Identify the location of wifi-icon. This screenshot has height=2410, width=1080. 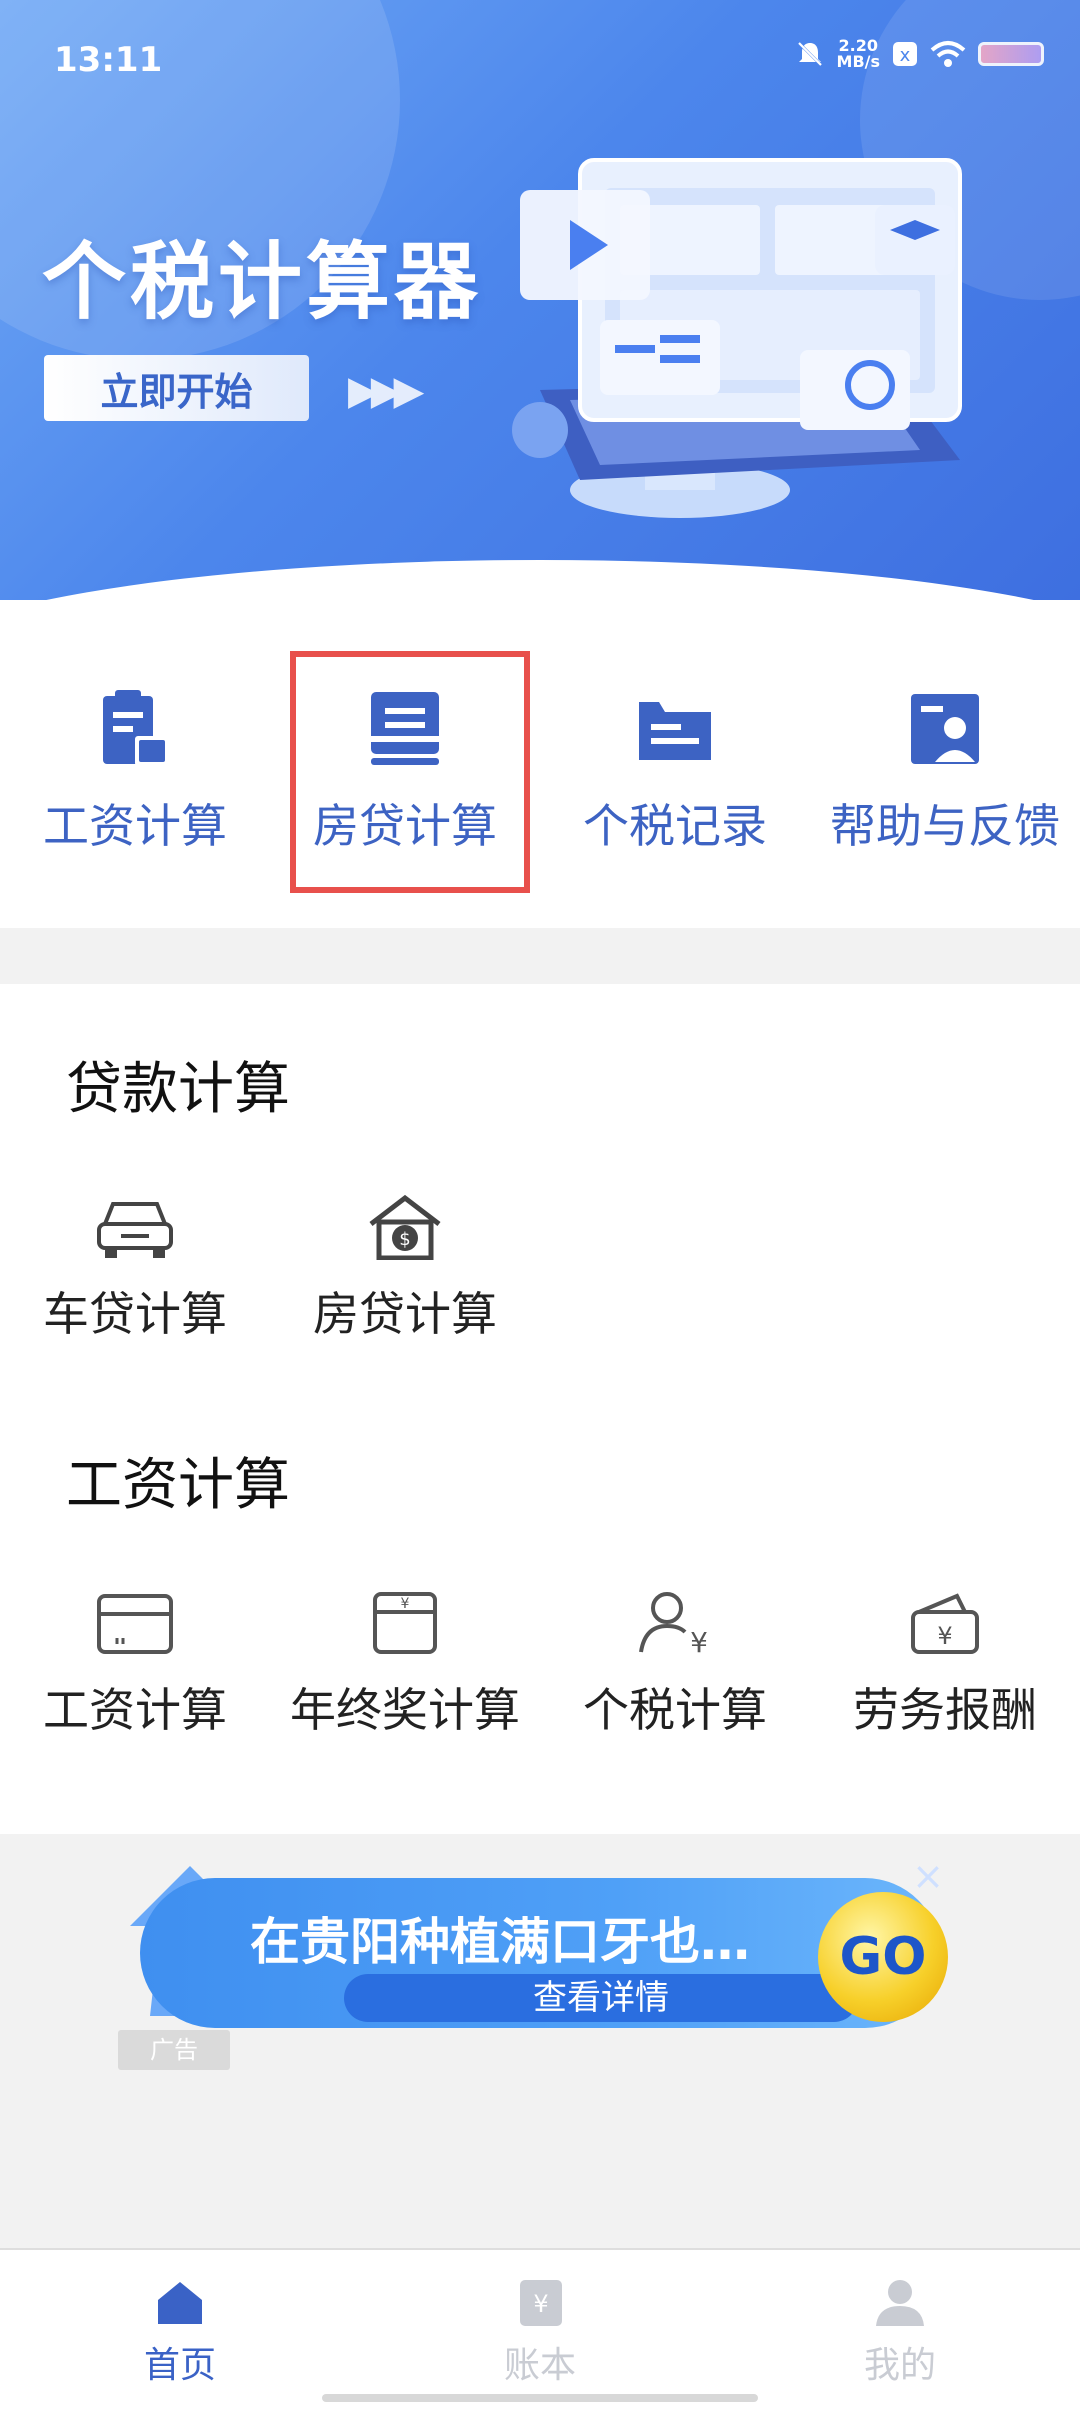
(948, 54).